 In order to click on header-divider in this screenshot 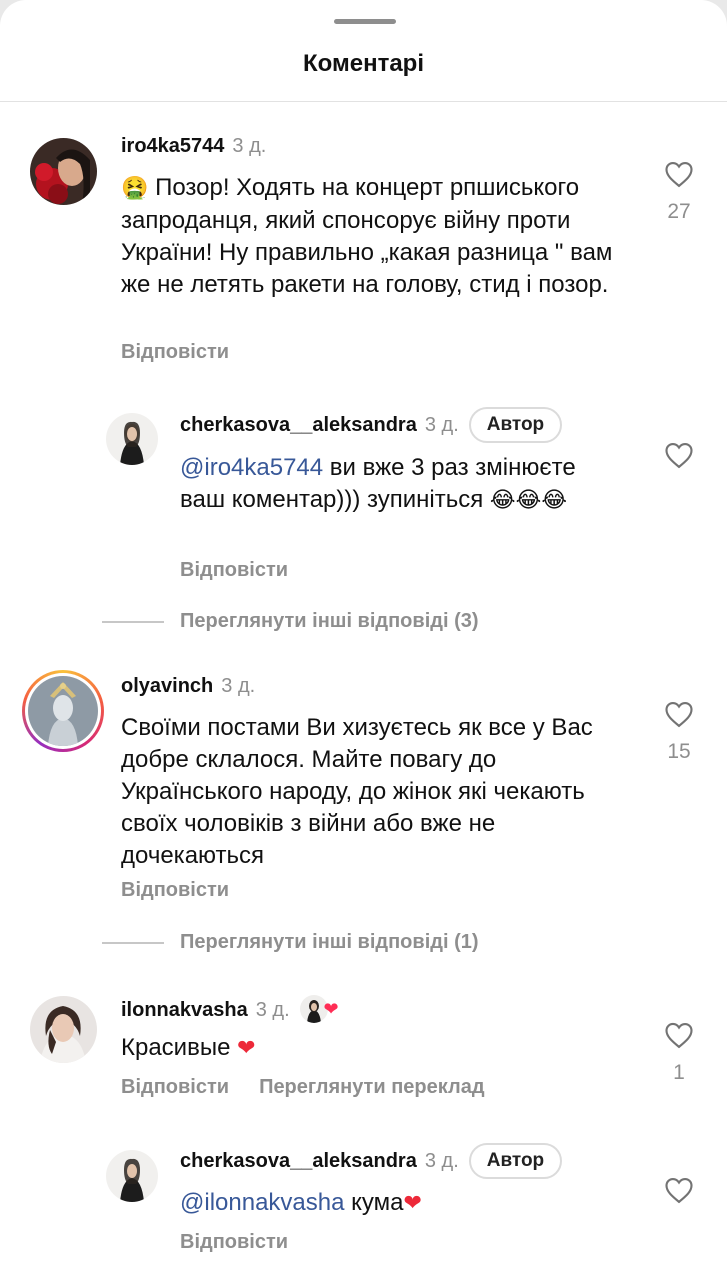, I will do `click(363, 101)`.